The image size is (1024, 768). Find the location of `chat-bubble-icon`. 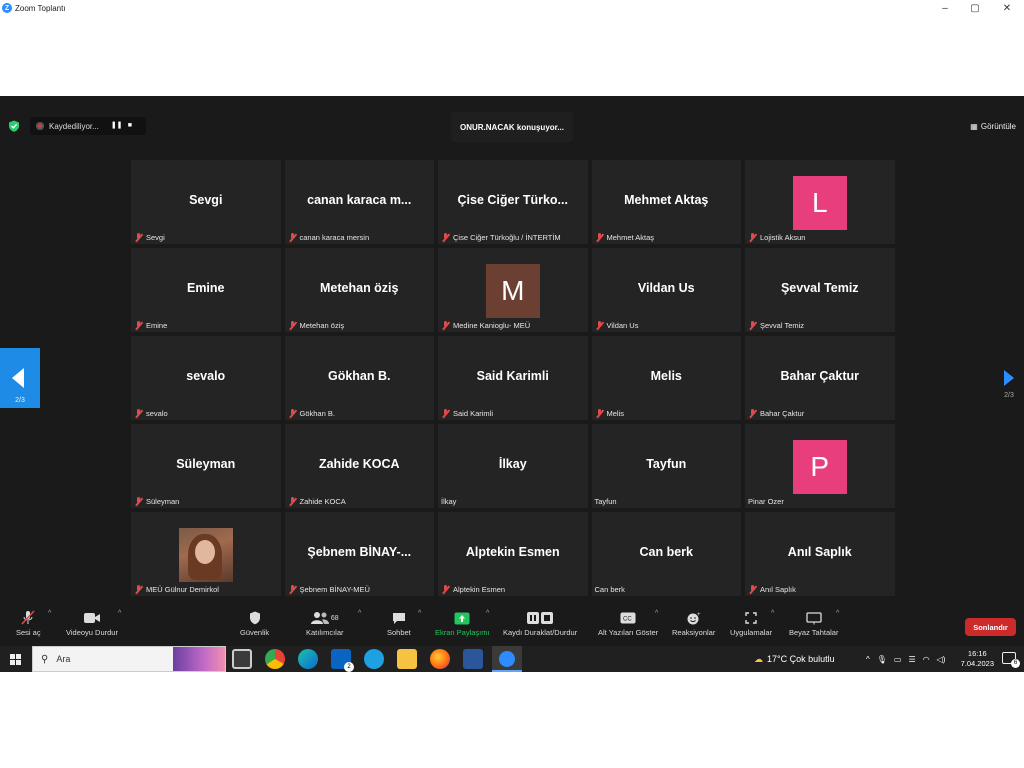

chat-bubble-icon is located at coordinates (399, 618).